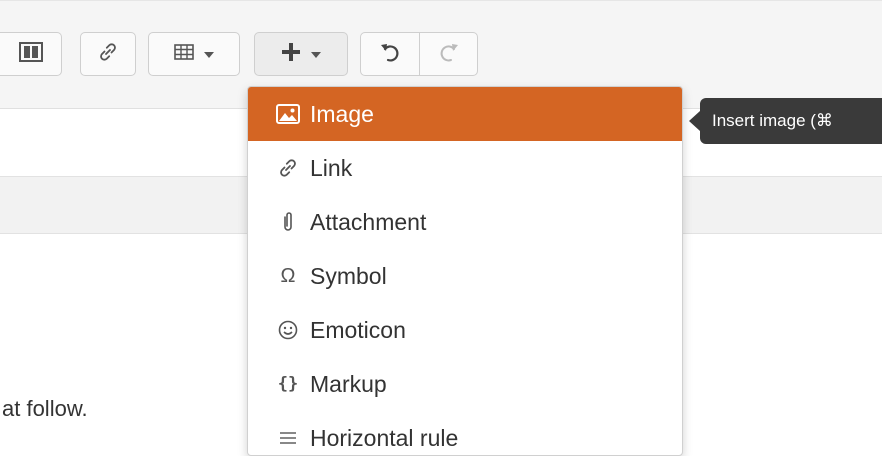  Describe the element at coordinates (465, 168) in the screenshot. I see `menu-item-link: Link` at that location.